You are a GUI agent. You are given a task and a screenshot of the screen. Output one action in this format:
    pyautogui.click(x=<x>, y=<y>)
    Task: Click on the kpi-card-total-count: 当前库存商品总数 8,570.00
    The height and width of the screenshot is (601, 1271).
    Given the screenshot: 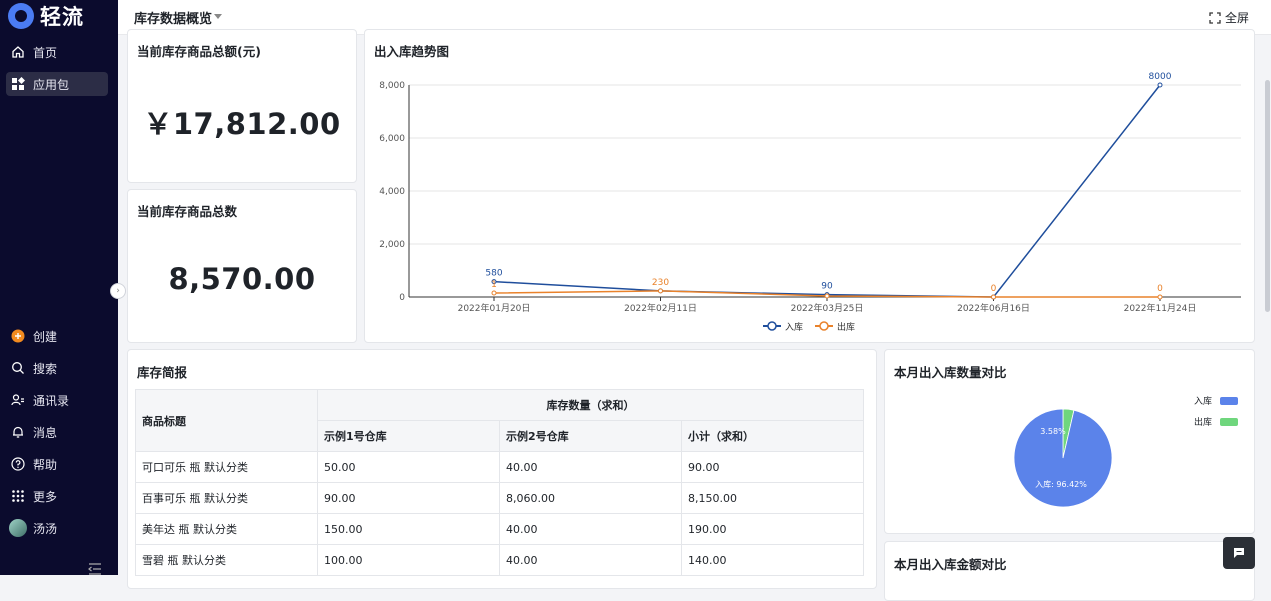 What is the action you would take?
    pyautogui.click(x=242, y=266)
    